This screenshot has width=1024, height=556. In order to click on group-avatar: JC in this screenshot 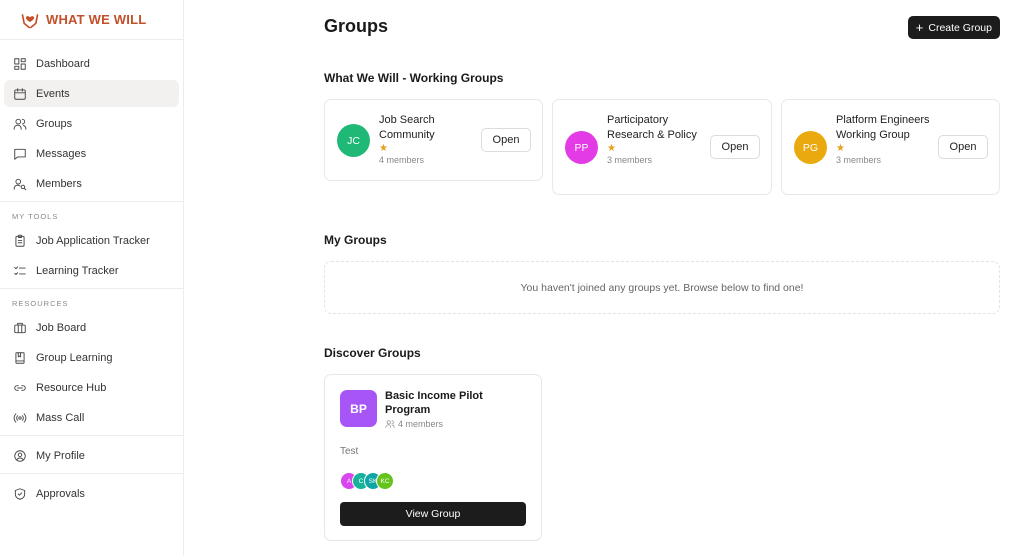, I will do `click(353, 140)`.